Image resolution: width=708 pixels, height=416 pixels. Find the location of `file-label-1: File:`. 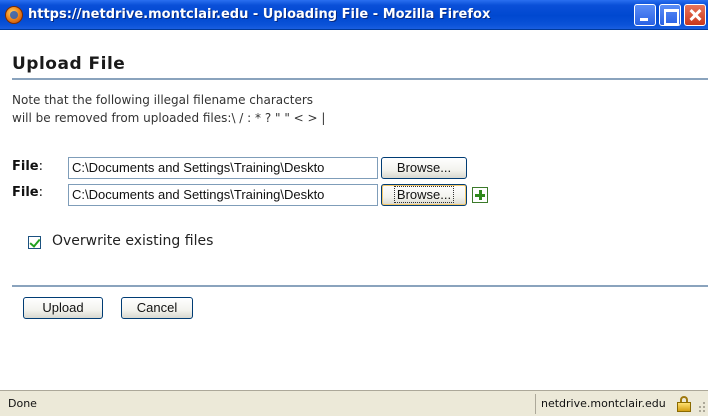

file-label-1: File: is located at coordinates (27, 166).